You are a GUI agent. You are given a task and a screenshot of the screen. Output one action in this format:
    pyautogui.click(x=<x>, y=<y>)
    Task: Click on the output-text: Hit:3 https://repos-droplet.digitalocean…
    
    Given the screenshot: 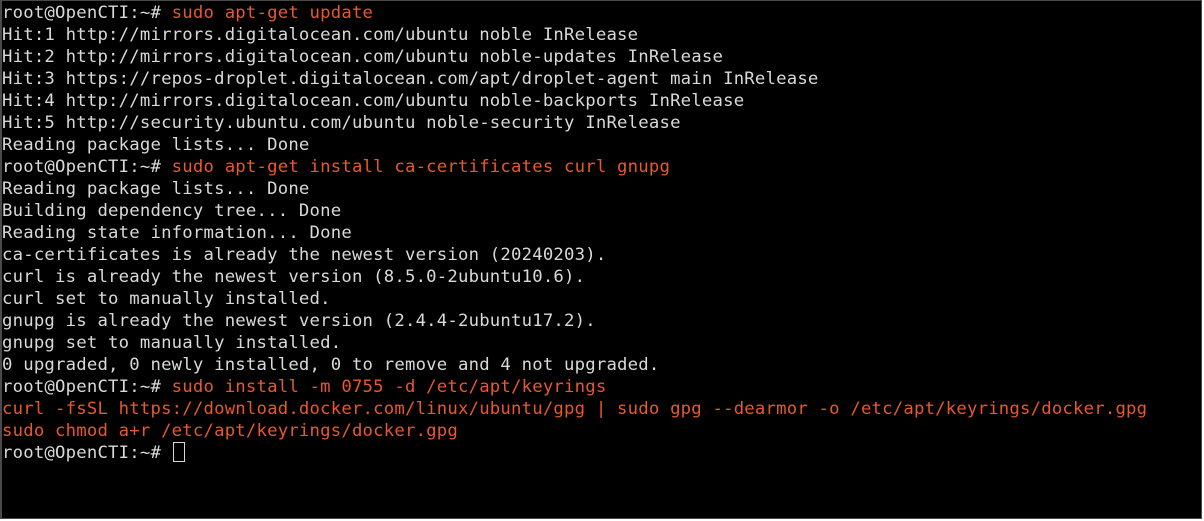 What is the action you would take?
    pyautogui.click(x=410, y=79)
    